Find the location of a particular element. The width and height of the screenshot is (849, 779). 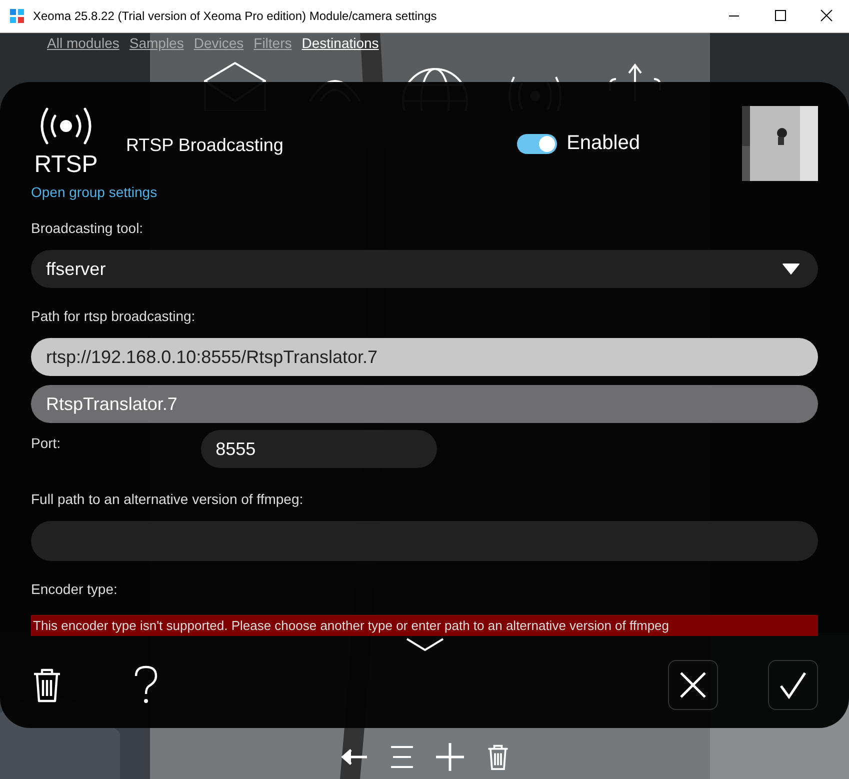

app-logo-icon is located at coordinates (17, 16).